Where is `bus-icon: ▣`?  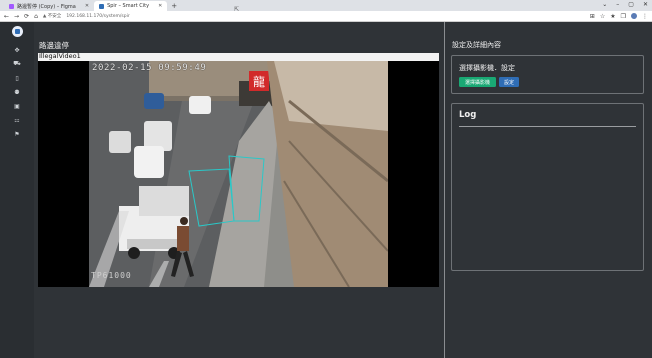
bus-icon: ▣ is located at coordinates (17, 106).